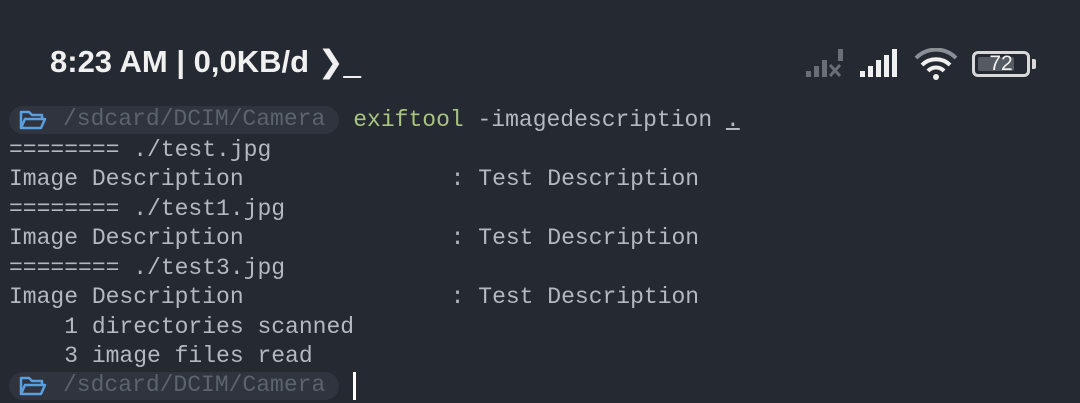  Describe the element at coordinates (140, 149) in the screenshot. I see `output-line: ======== ./test.jpg` at that location.